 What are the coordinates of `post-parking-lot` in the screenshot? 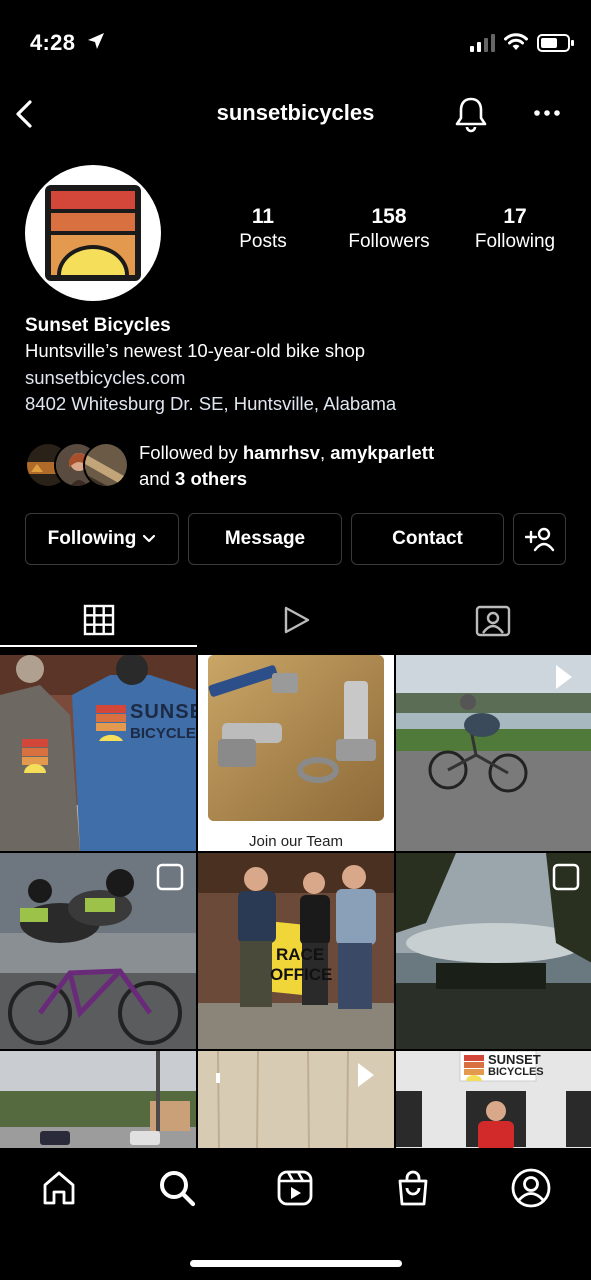 It's located at (98, 1099).